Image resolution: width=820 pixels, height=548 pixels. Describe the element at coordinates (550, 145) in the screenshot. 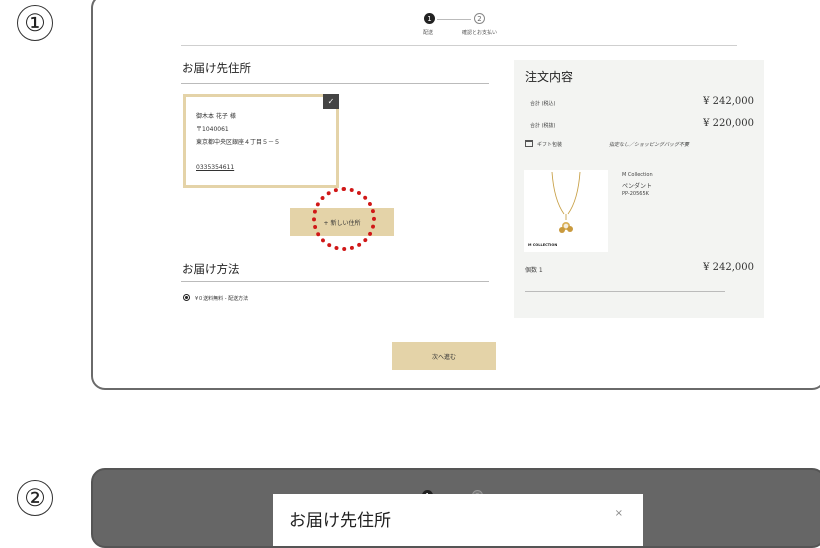

I see `gift-wrap-label: ギフト包装` at that location.